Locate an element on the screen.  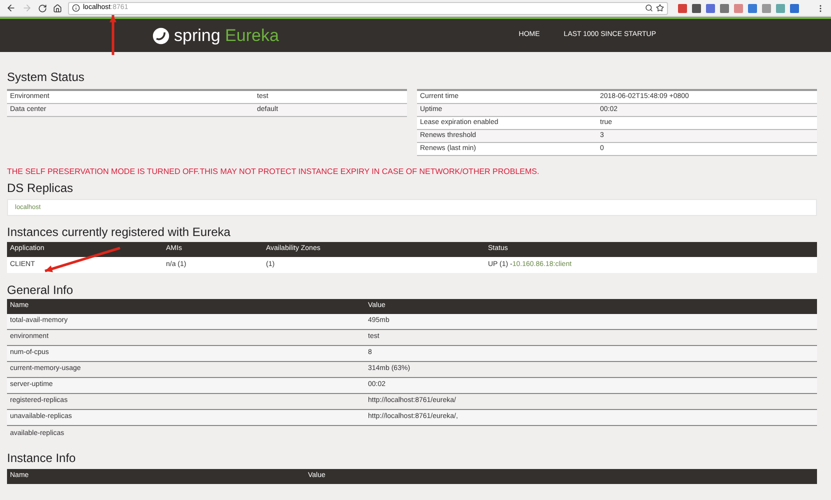
logo-icon is located at coordinates (161, 35).